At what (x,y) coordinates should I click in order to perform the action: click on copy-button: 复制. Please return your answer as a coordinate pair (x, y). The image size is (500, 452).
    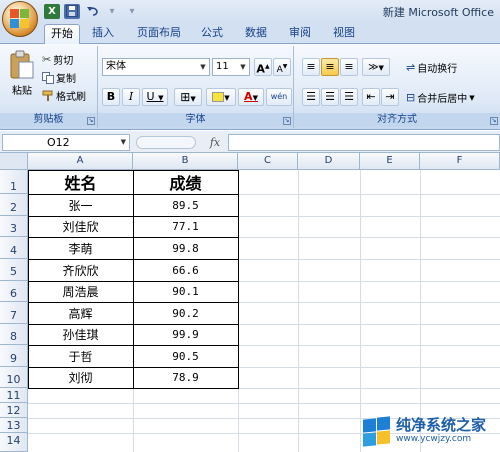
    Looking at the image, I should click on (59, 77).